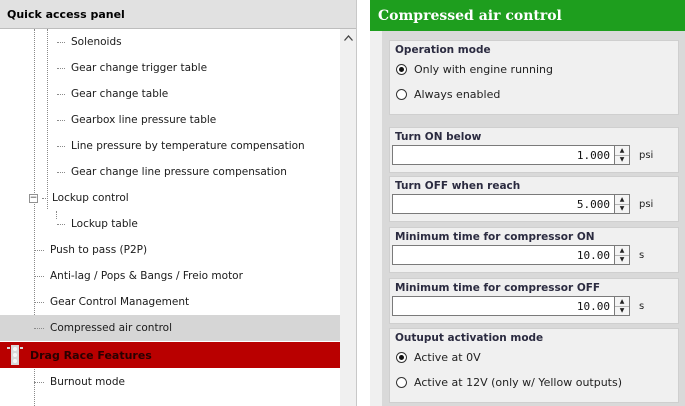  I want to click on tree-item-compressed-air-control: Compressed air control, so click(170, 328).